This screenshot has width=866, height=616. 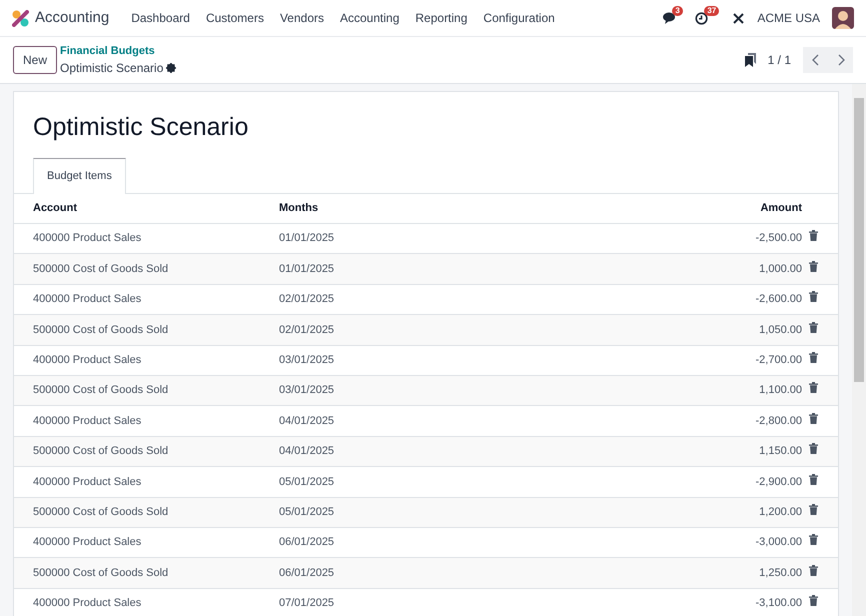 I want to click on tools-icon, so click(x=739, y=18).